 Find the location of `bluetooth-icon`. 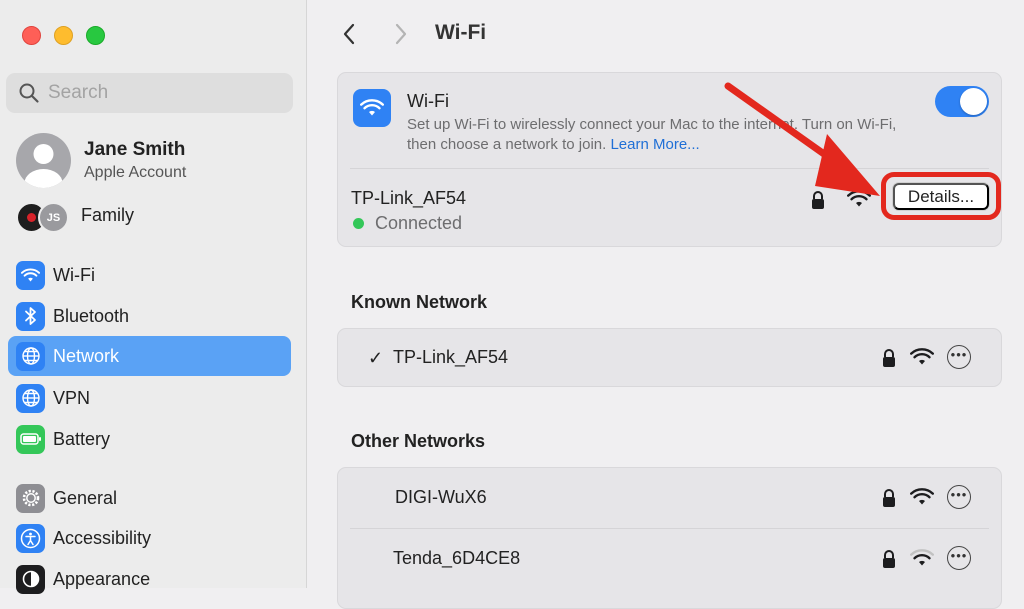

bluetooth-icon is located at coordinates (30, 316).